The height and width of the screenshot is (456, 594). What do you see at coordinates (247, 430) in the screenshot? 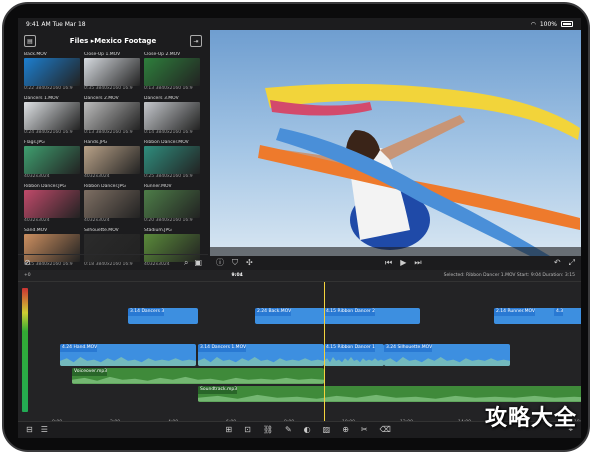
I see `crop-icon: ⊡` at bounding box center [247, 430].